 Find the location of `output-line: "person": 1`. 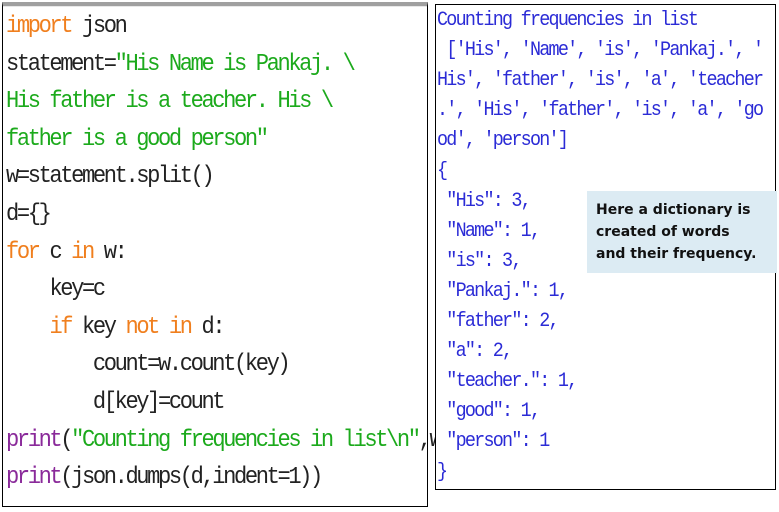

output-line: "person": 1 is located at coordinates (493, 442).